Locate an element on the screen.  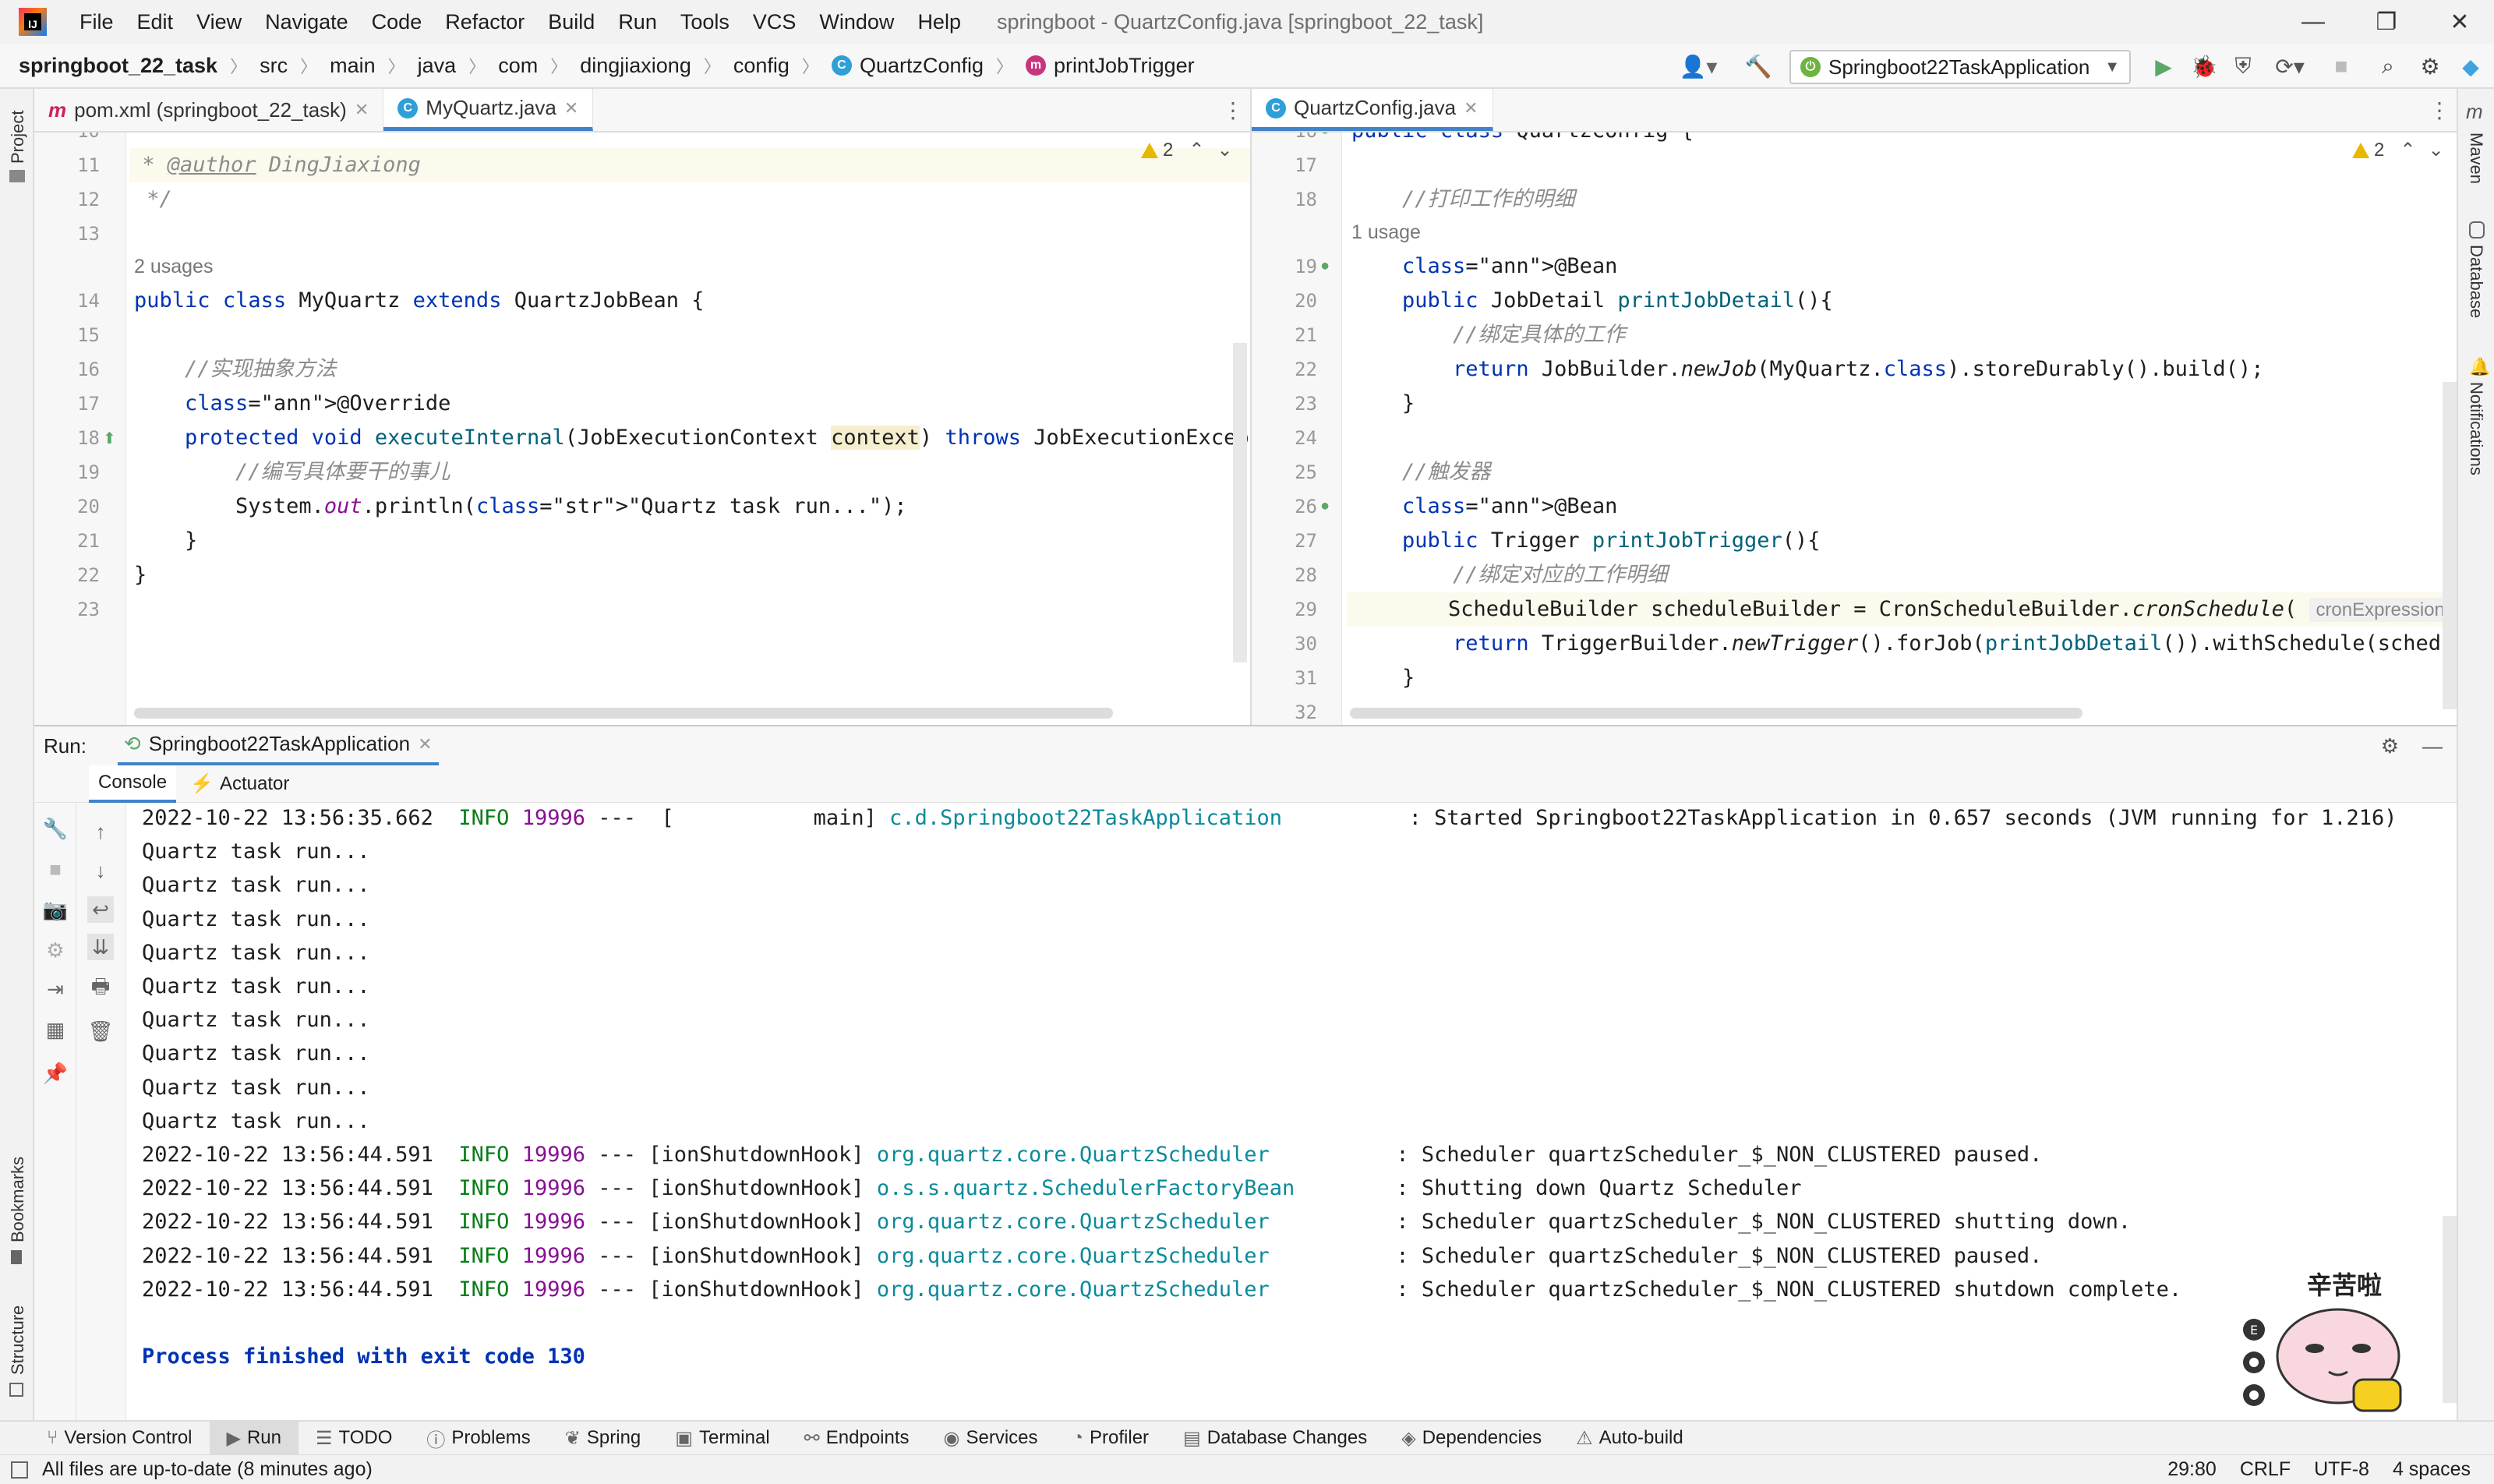
console-scrollbar is located at coordinates (2450, 1309).